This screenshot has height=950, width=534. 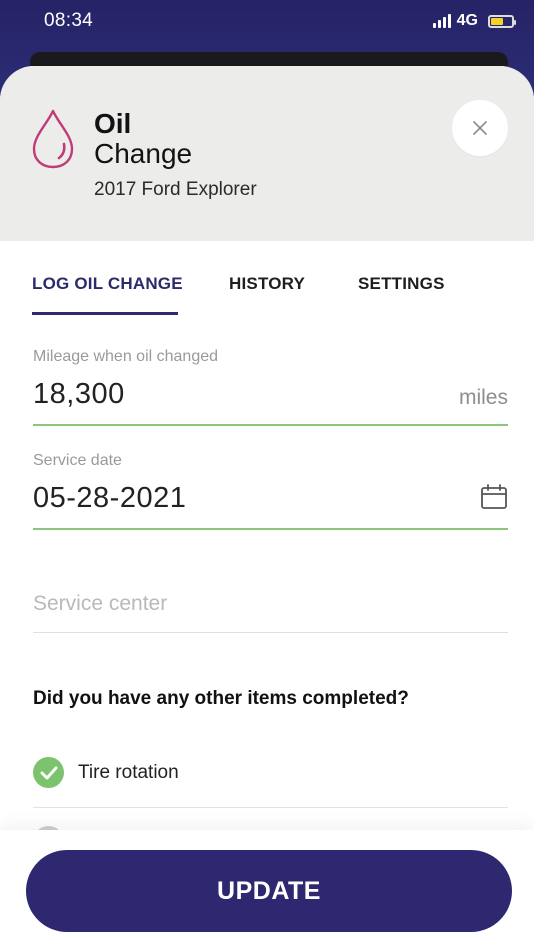 I want to click on tab-bar: LOG OIL CHANGE HISTORY SETTINGS, so click(x=267, y=296).